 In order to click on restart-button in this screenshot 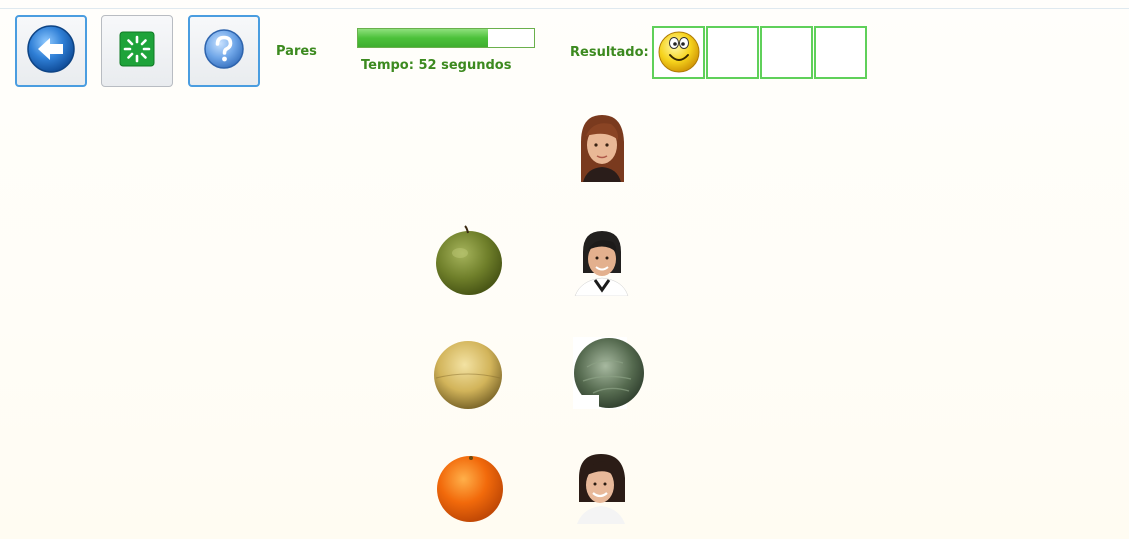, I will do `click(137, 51)`.